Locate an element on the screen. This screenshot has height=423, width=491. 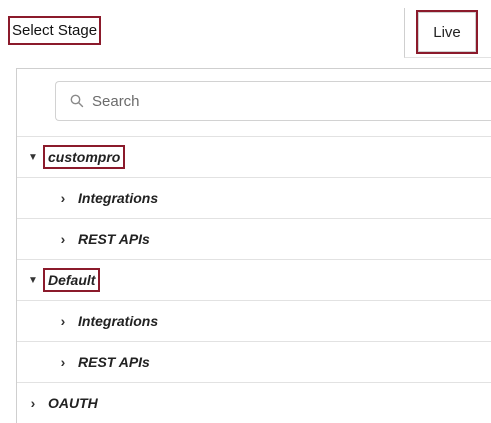
stage-select: Live is located at coordinates (447, 32).